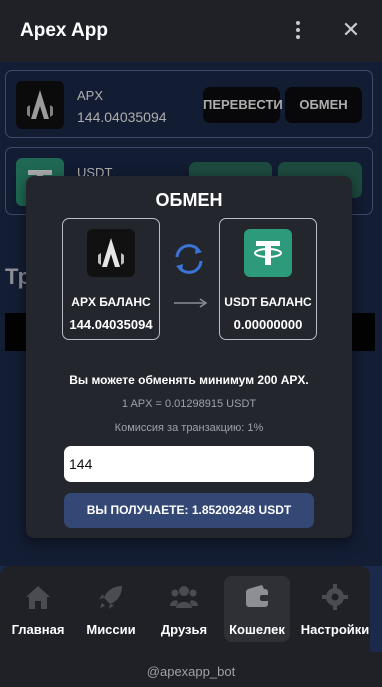  What do you see at coordinates (268, 302) in the screenshot?
I see `to-balance-label: USDT БАЛАНС` at bounding box center [268, 302].